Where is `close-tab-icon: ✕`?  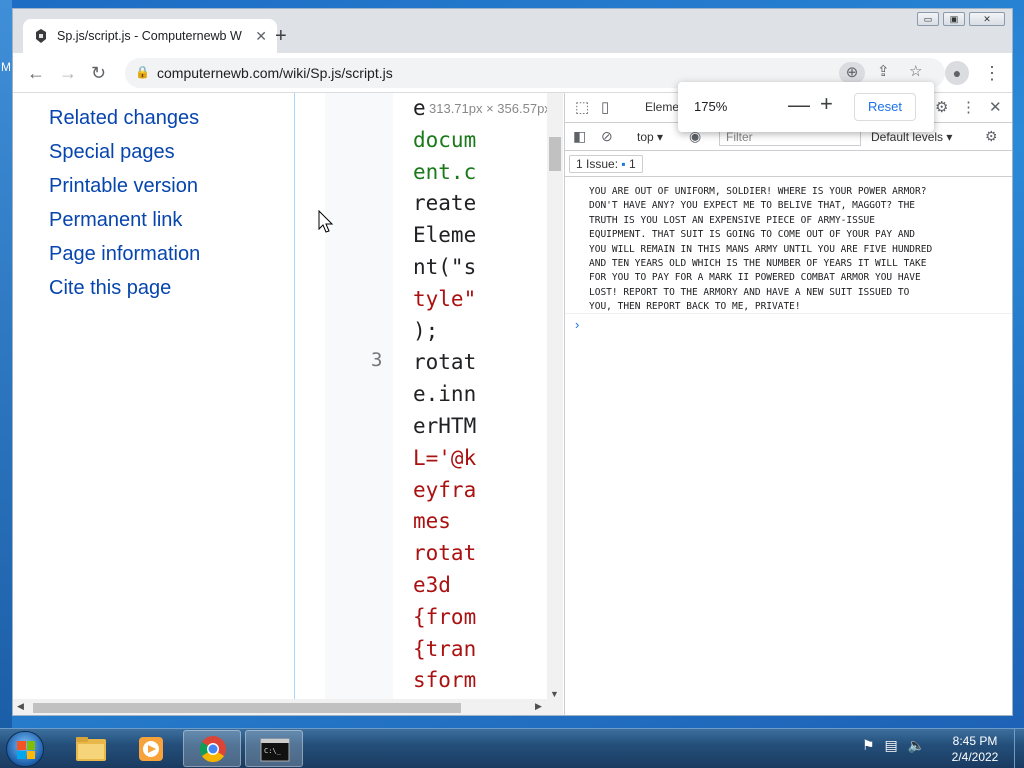 close-tab-icon: ✕ is located at coordinates (261, 36).